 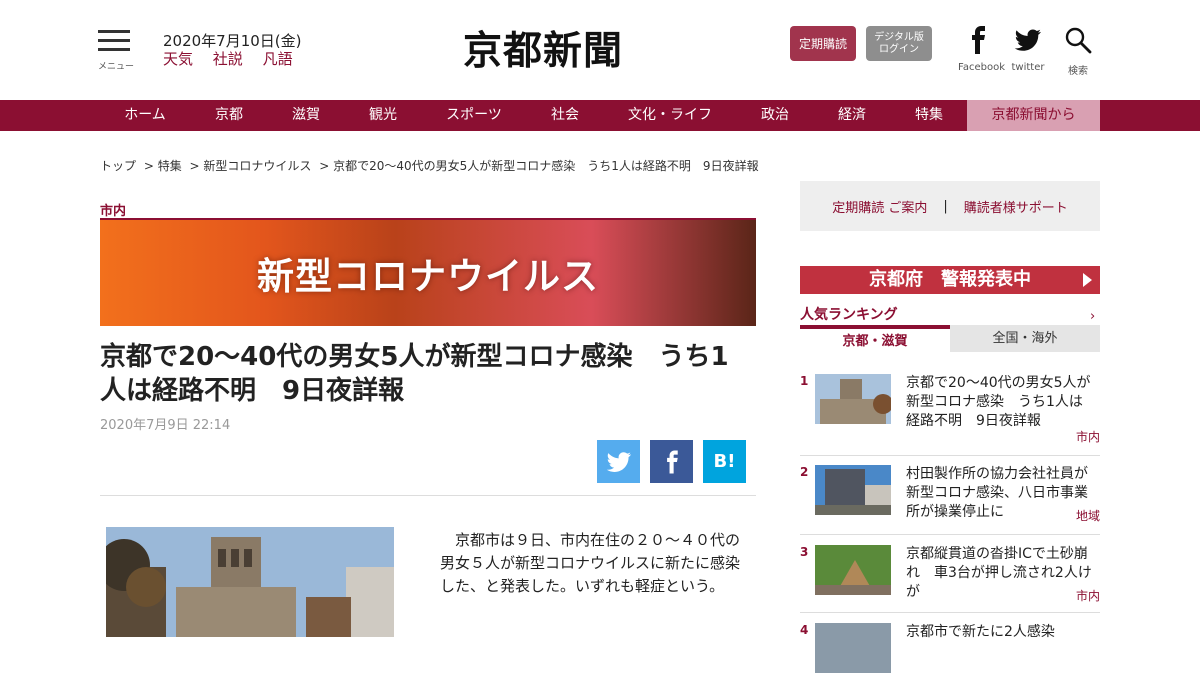 I want to click on weather-link: 天気, so click(x=178, y=59).